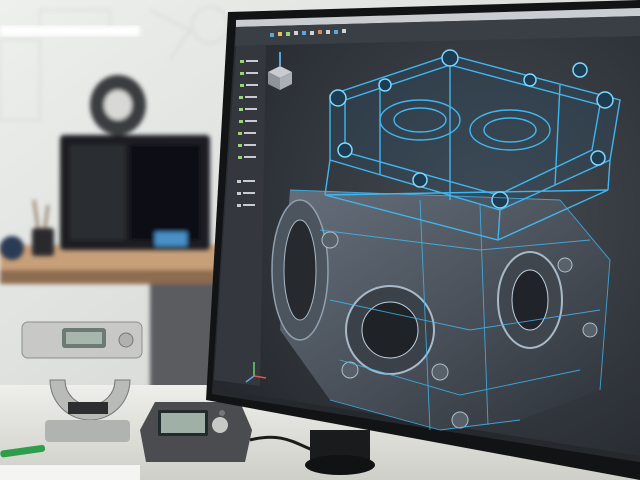 The image size is (640, 480). Describe the element at coordinates (70, 472) in the screenshot. I see `paper-sheet` at that location.